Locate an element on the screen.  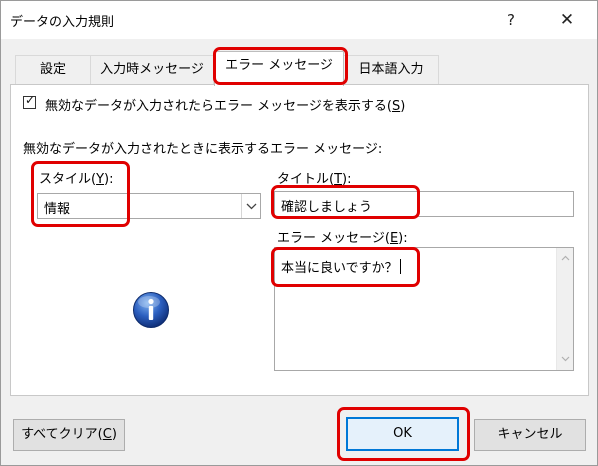
close-button: ✕ is located at coordinates (567, 20).